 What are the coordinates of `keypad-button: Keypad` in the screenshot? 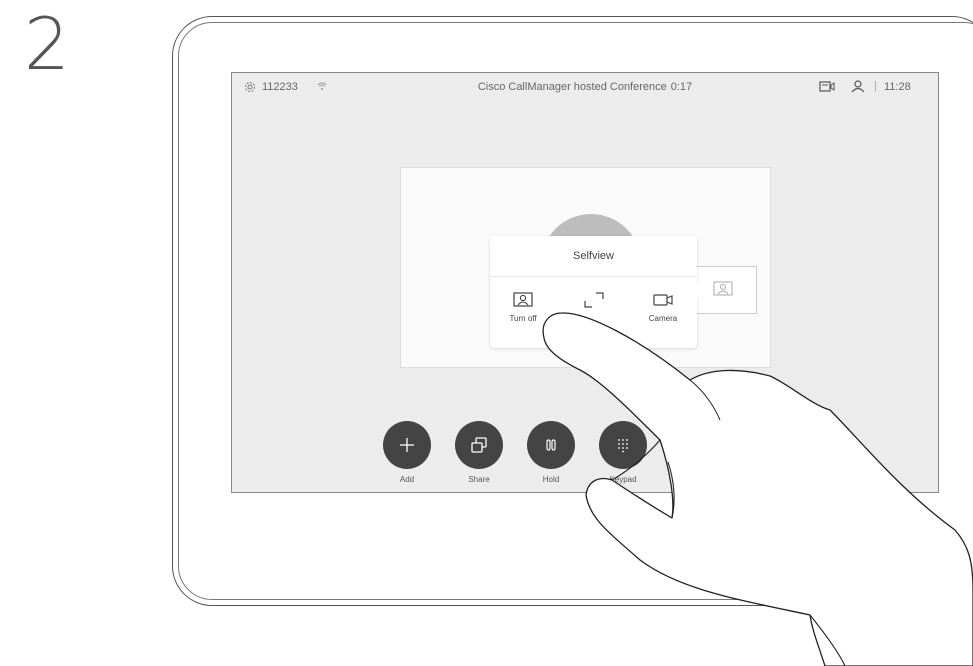 It's located at (623, 452).